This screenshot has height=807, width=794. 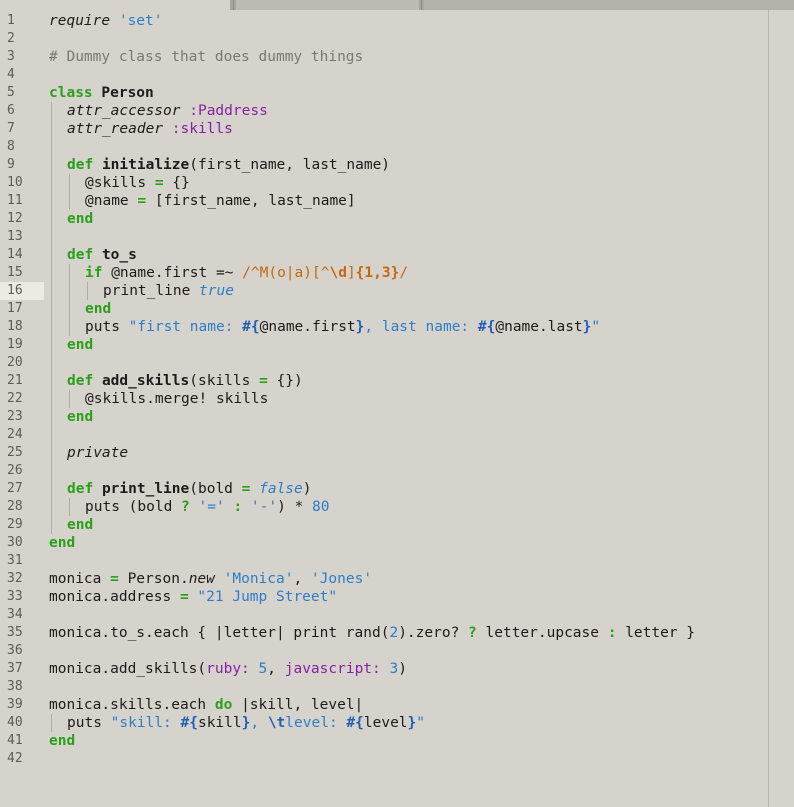 I want to click on code-line: puts (bold ? '=' : '-') * 80, so click(x=207, y=507).